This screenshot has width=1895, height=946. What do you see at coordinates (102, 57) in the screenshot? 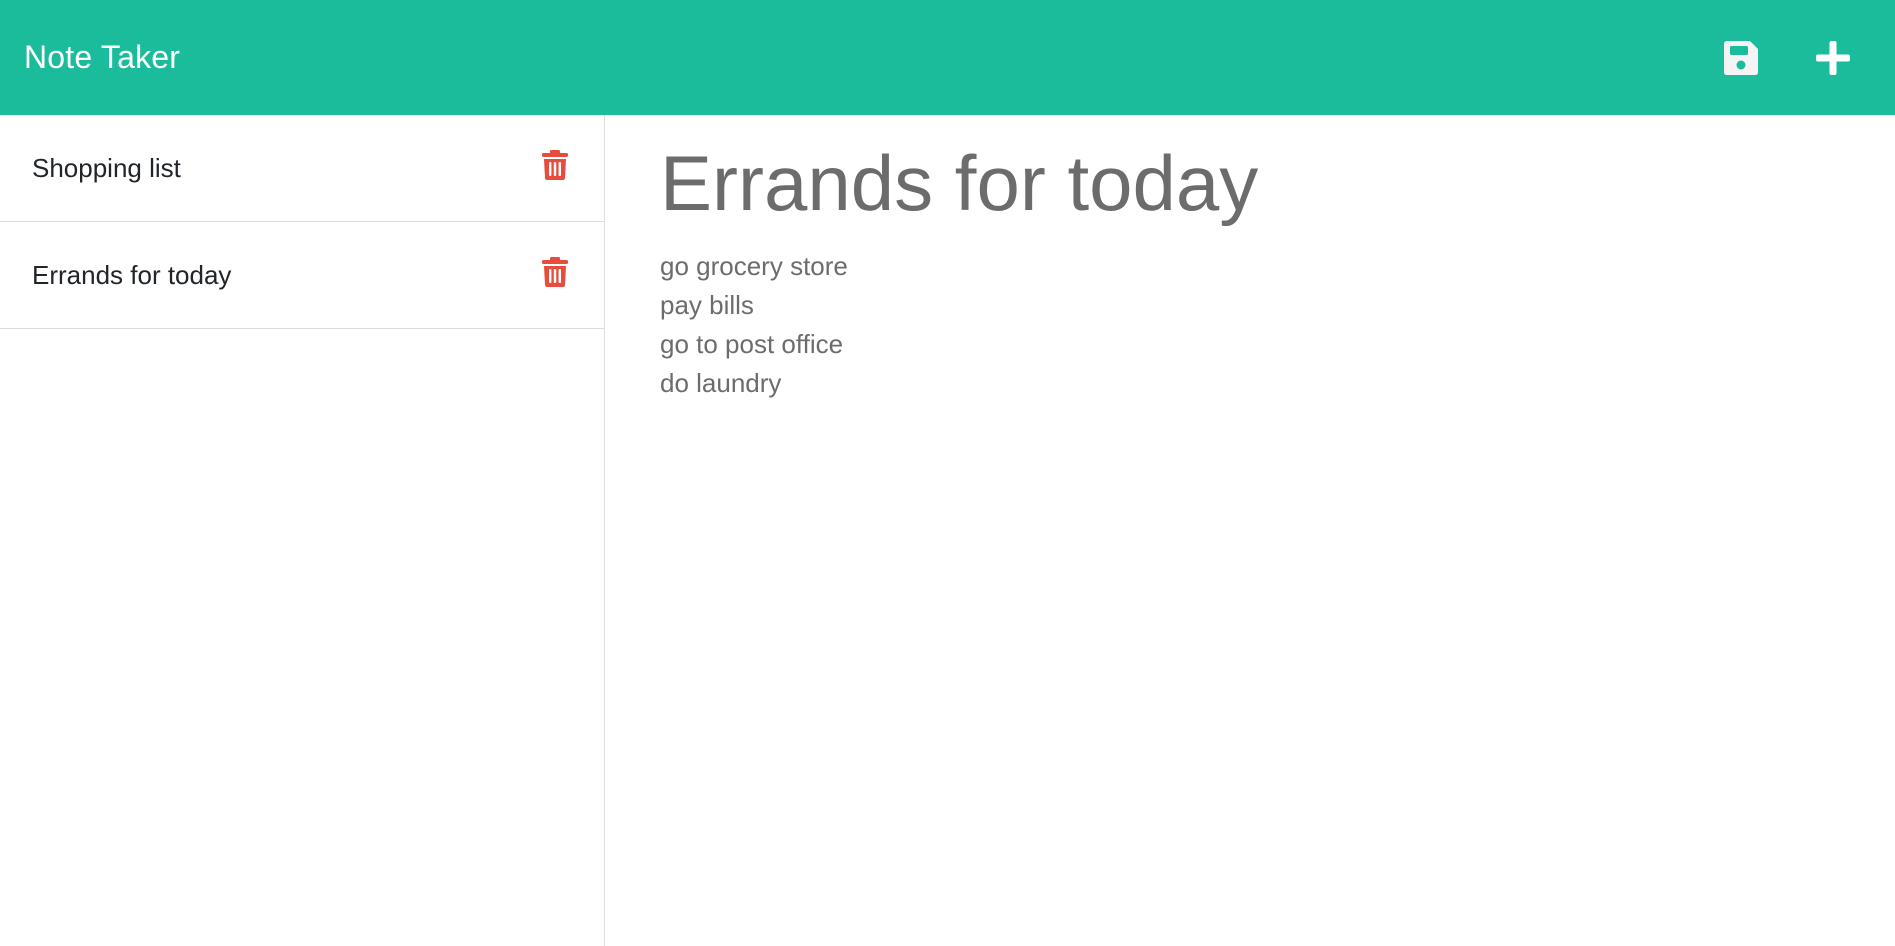
I see `app-title: Note Taker` at bounding box center [102, 57].